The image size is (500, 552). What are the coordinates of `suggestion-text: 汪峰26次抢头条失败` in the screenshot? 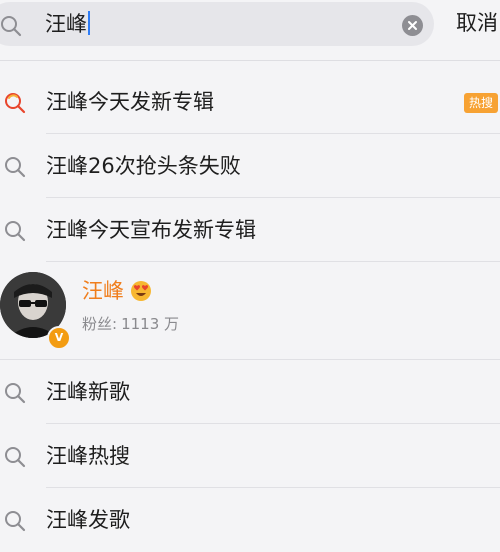 It's located at (143, 166).